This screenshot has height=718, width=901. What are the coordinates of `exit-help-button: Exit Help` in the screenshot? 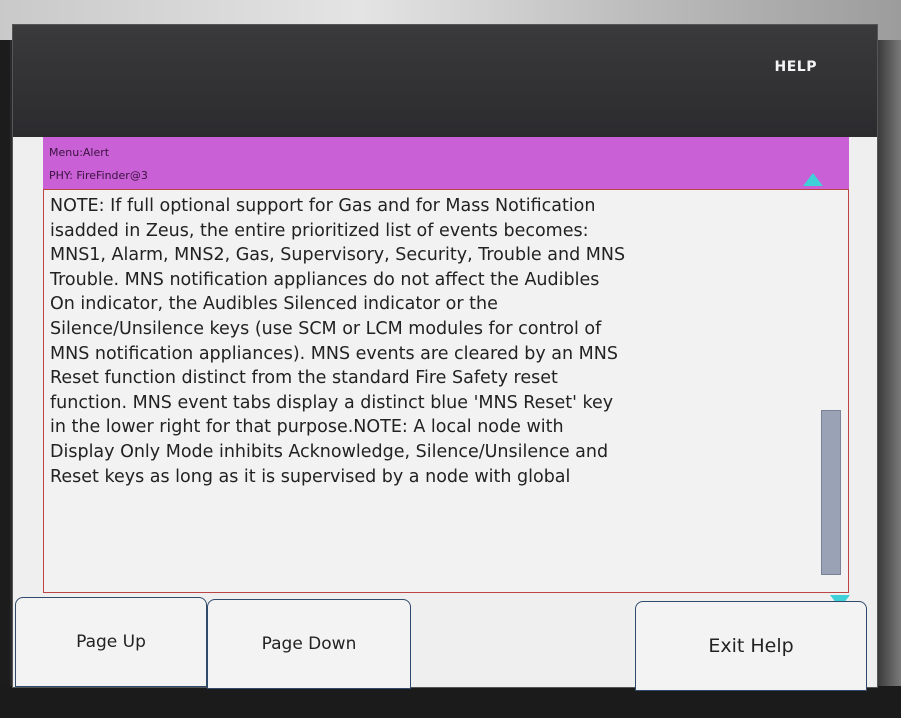 It's located at (751, 646).